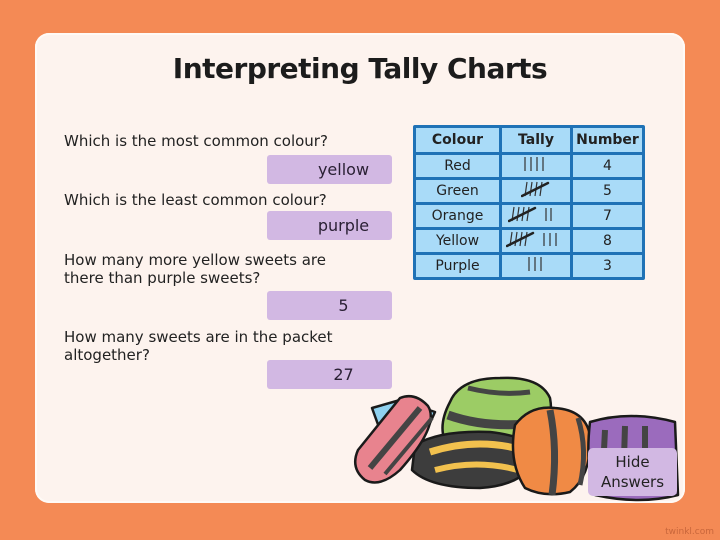 This screenshot has height=540, width=720. Describe the element at coordinates (329, 305) in the screenshot. I see `answer-how-many-more: 5` at that location.